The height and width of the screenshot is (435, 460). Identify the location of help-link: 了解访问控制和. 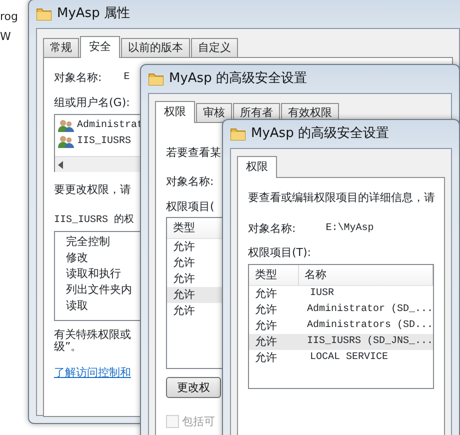
(92, 373).